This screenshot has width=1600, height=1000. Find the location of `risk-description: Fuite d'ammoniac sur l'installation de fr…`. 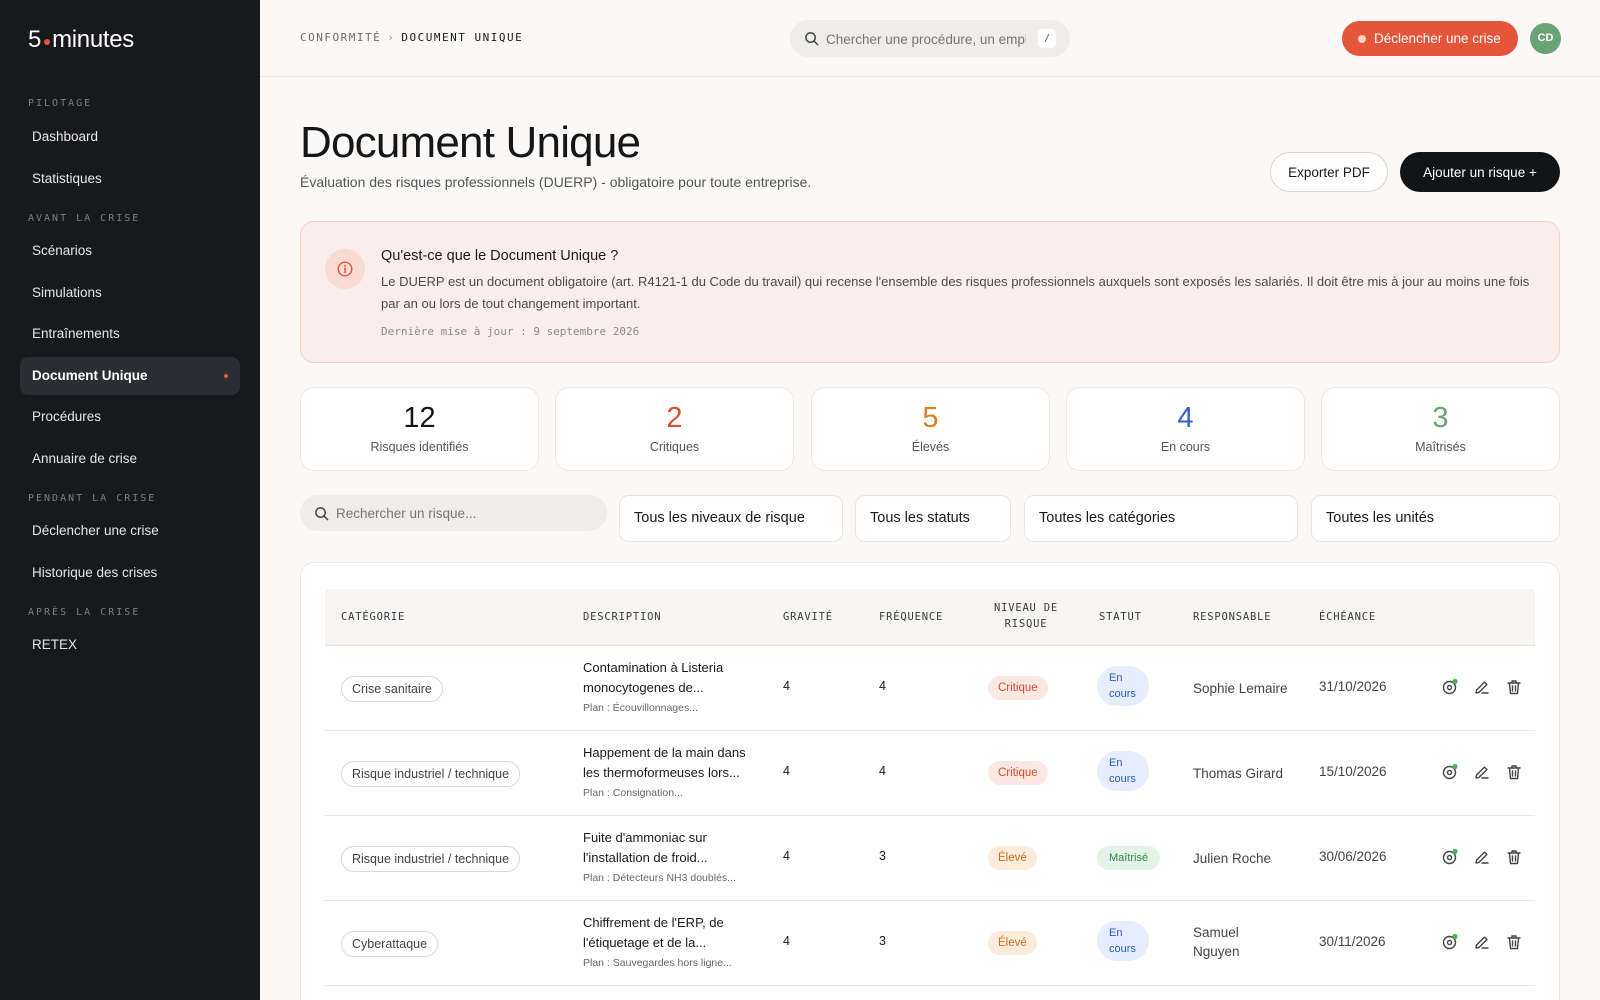

risk-description: Fuite d'ammoniac sur l'installation de fr… is located at coordinates (670, 848).